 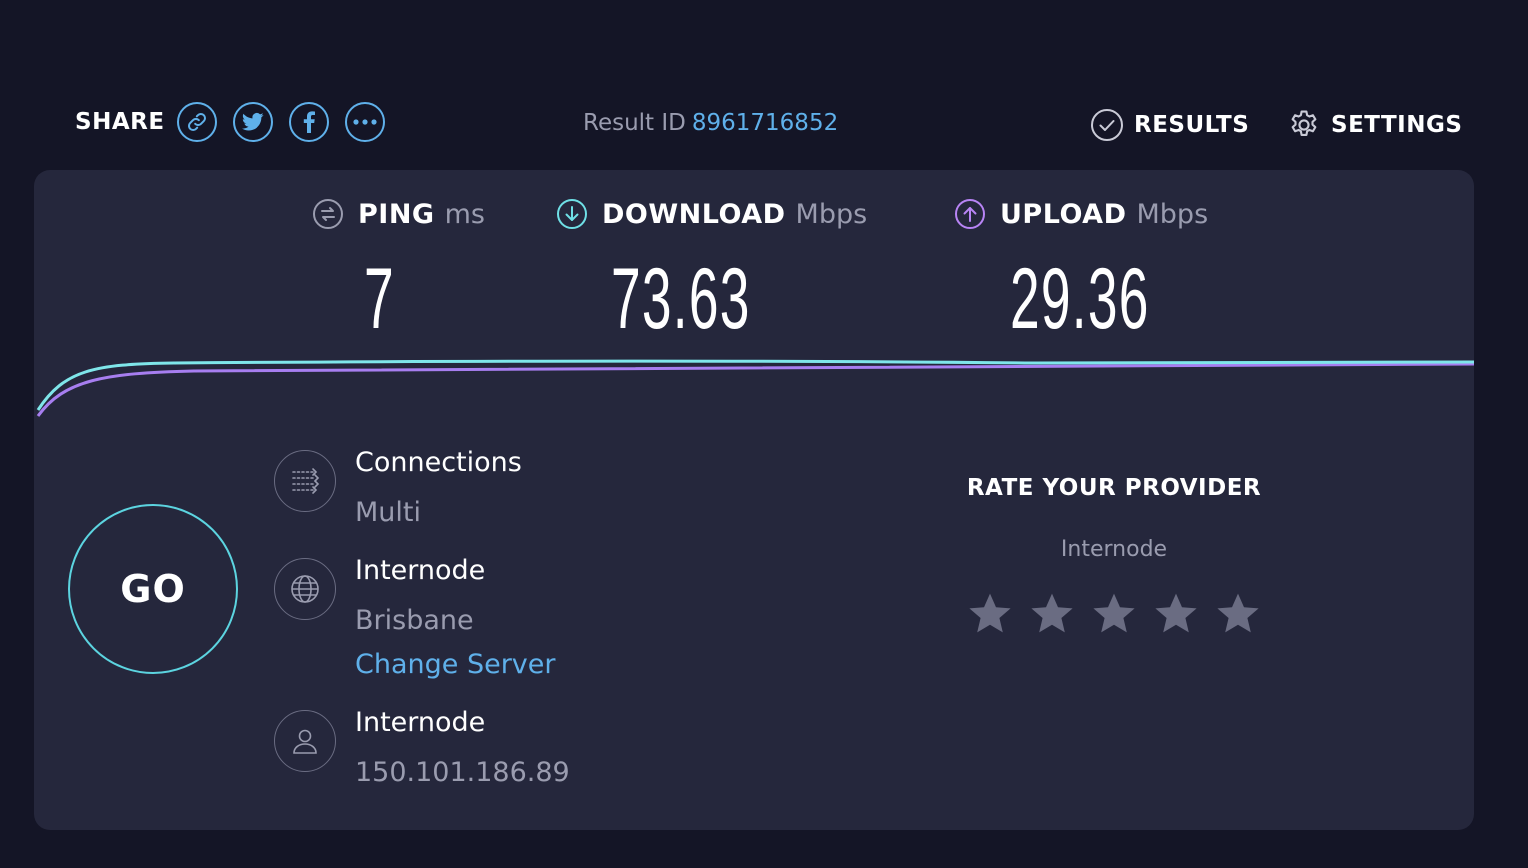 I want to click on ping-value: 7, so click(x=379, y=299).